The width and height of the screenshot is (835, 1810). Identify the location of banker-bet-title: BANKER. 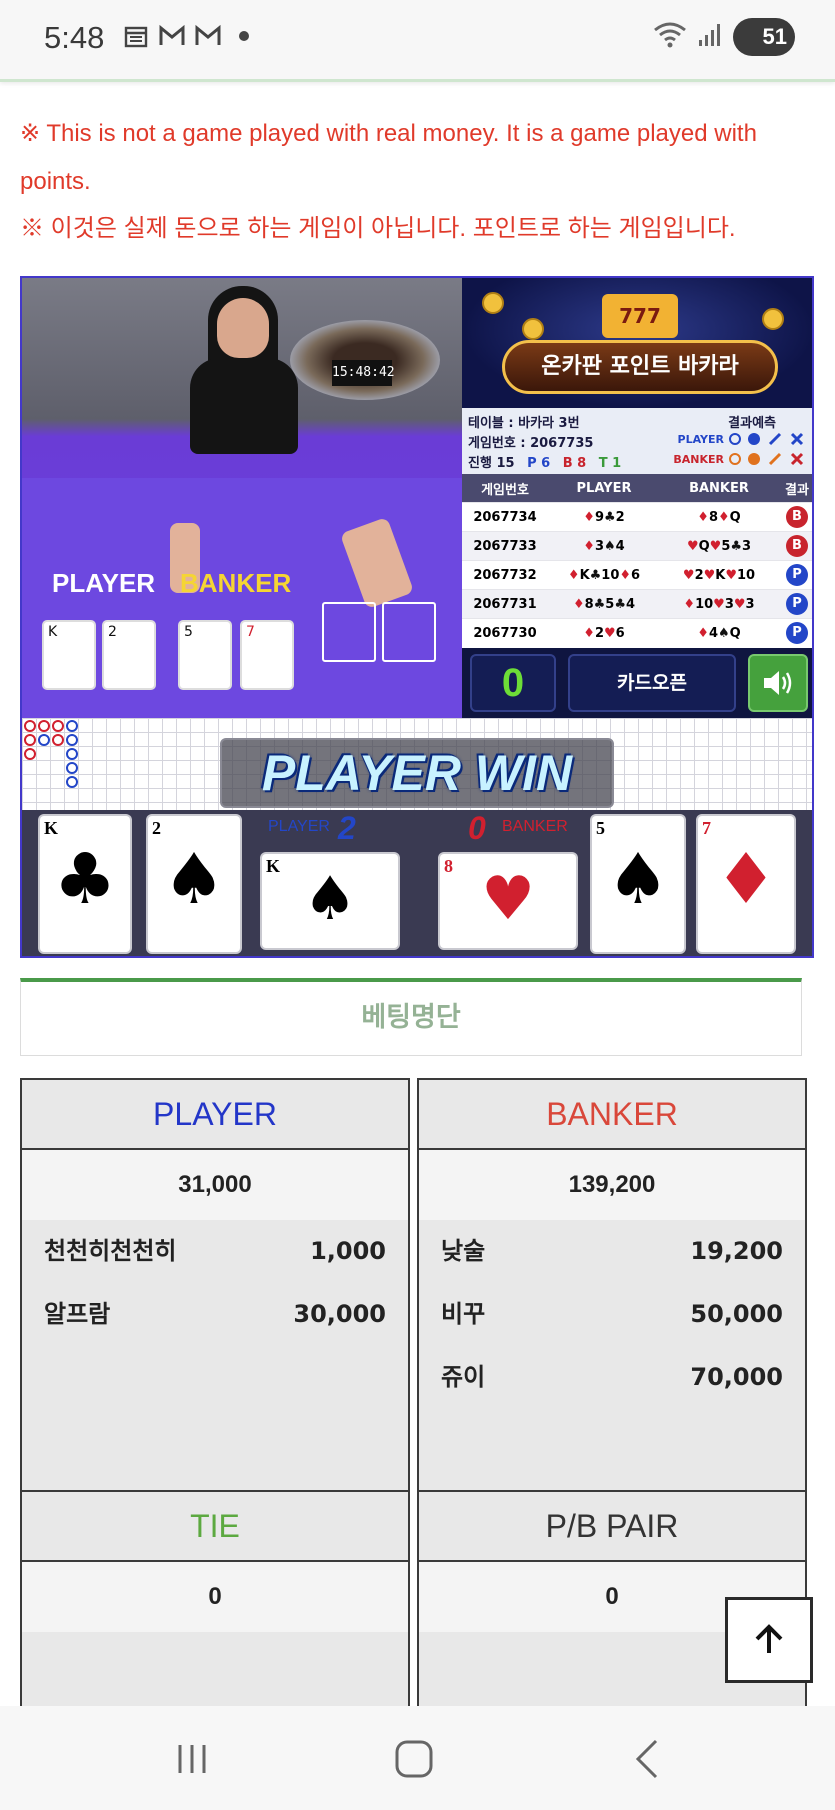
(612, 1115).